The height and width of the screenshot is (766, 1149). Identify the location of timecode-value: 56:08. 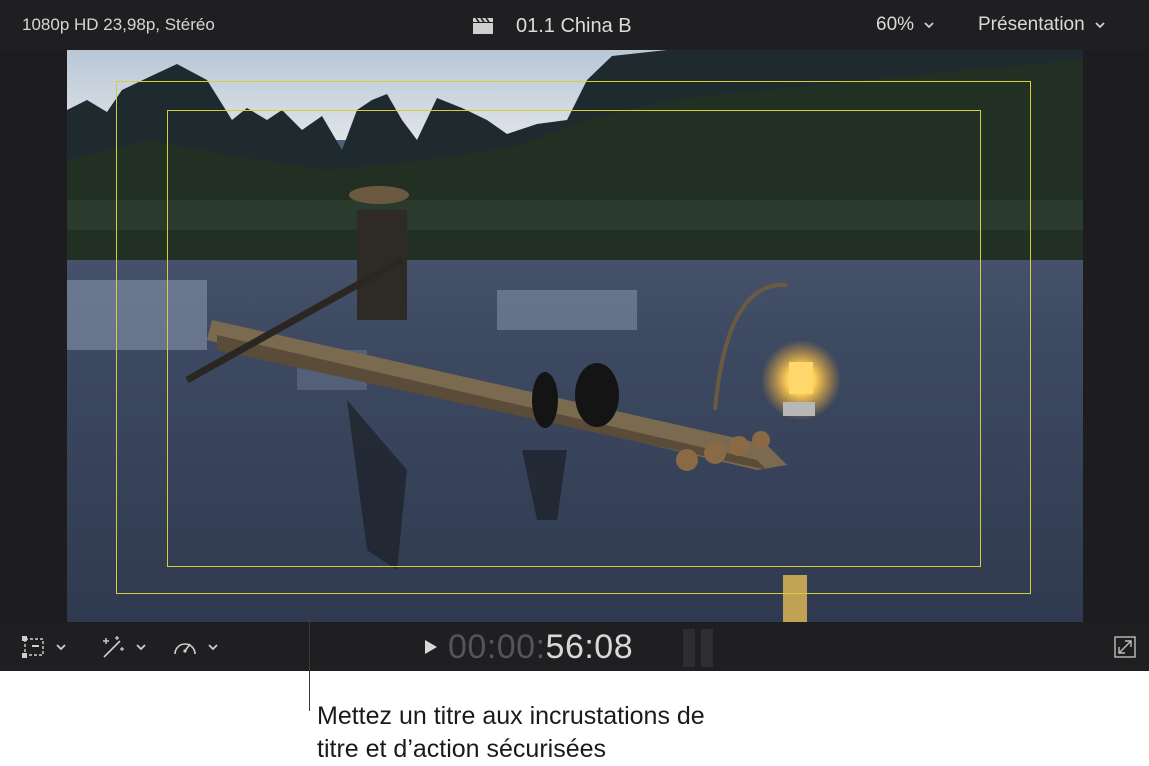
(589, 646).